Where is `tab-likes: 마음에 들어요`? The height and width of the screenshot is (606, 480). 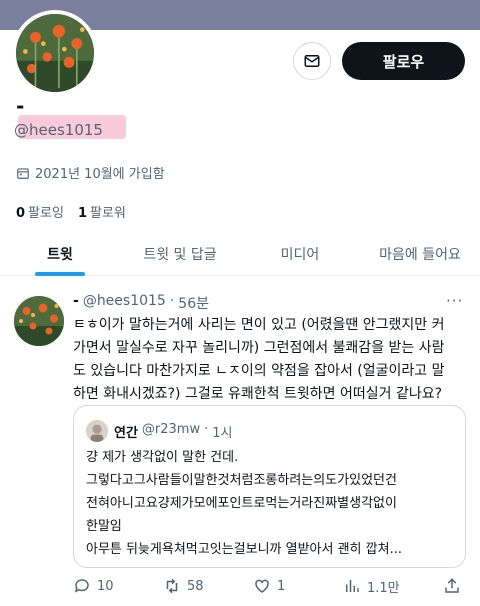 tab-likes: 마음에 들어요 is located at coordinates (420, 253).